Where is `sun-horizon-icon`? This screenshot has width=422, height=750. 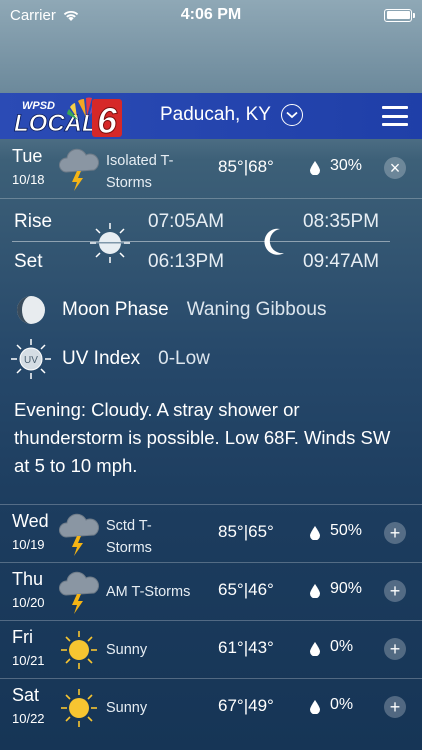
sun-horizon-icon is located at coordinates (110, 243).